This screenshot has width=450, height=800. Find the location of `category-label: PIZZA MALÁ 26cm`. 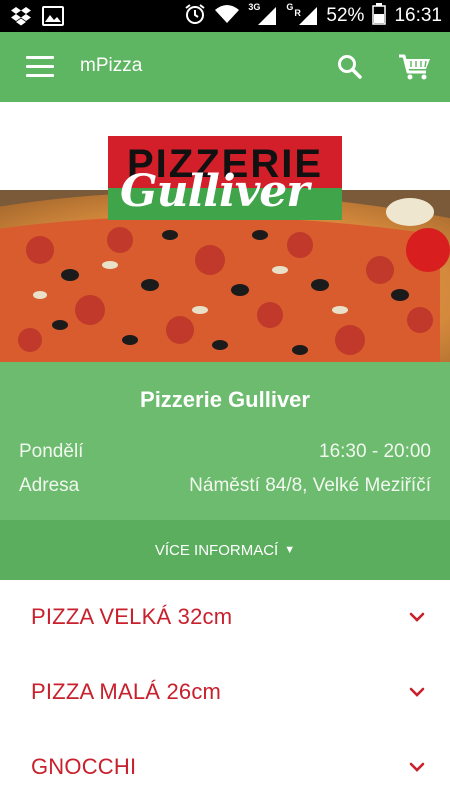

category-label: PIZZA MALÁ 26cm is located at coordinates (126, 691).